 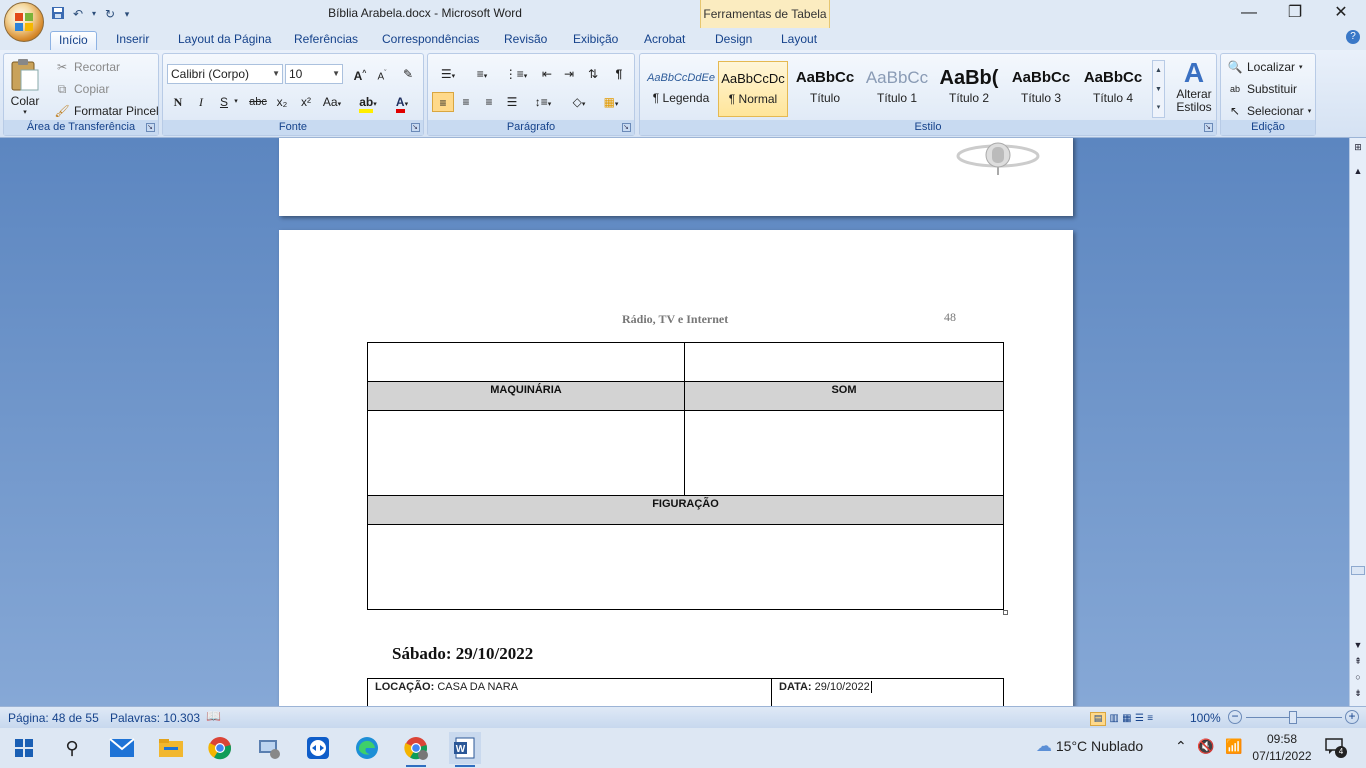 What do you see at coordinates (122, 748) in the screenshot?
I see `mail-icon` at bounding box center [122, 748].